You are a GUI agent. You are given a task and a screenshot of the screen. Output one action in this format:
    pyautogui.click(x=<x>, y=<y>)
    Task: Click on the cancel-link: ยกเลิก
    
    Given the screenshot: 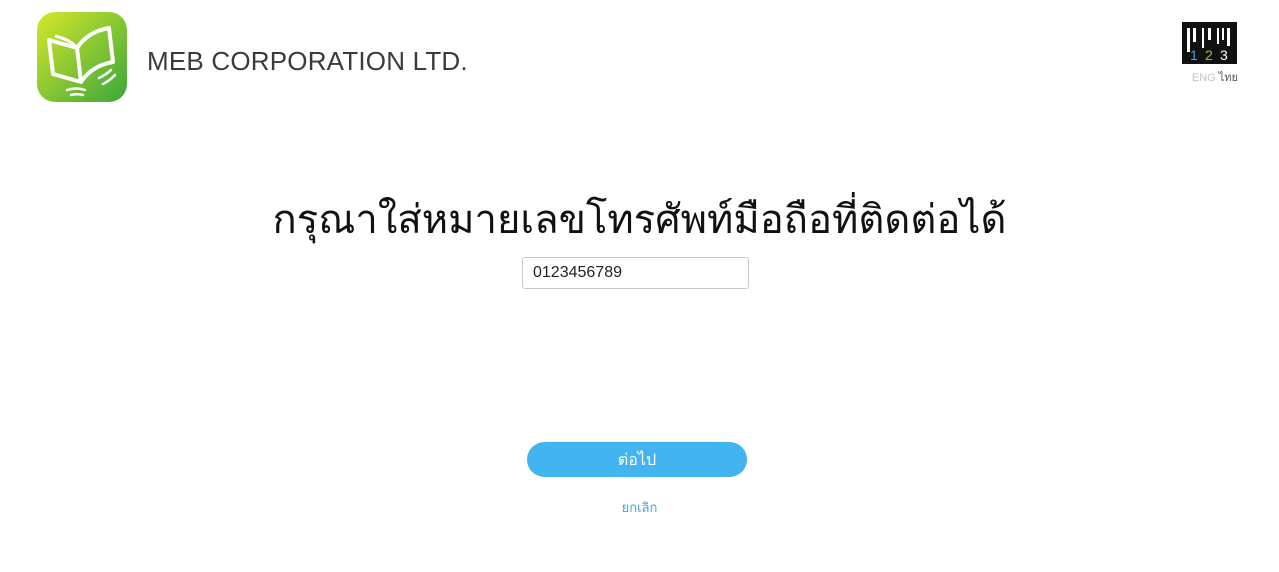 What is the action you would take?
    pyautogui.click(x=640, y=508)
    